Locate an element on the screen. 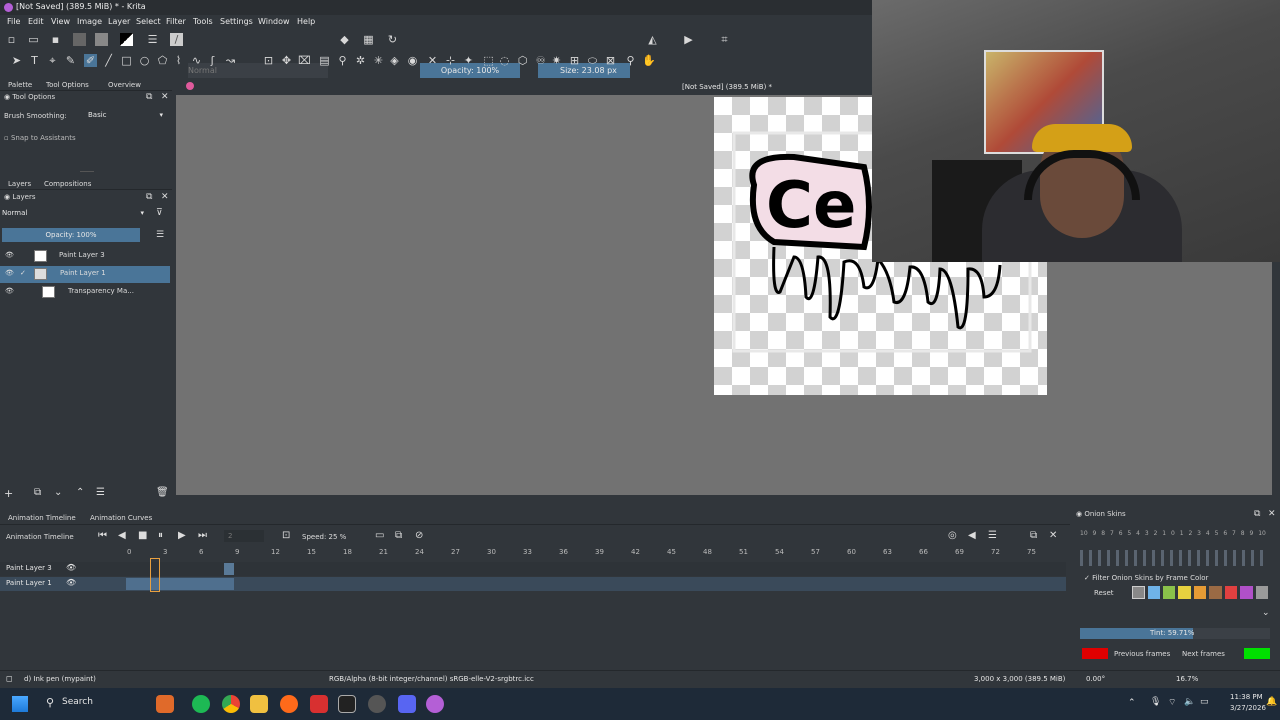  bezier-tool-icon: ∿ is located at coordinates (196, 60).